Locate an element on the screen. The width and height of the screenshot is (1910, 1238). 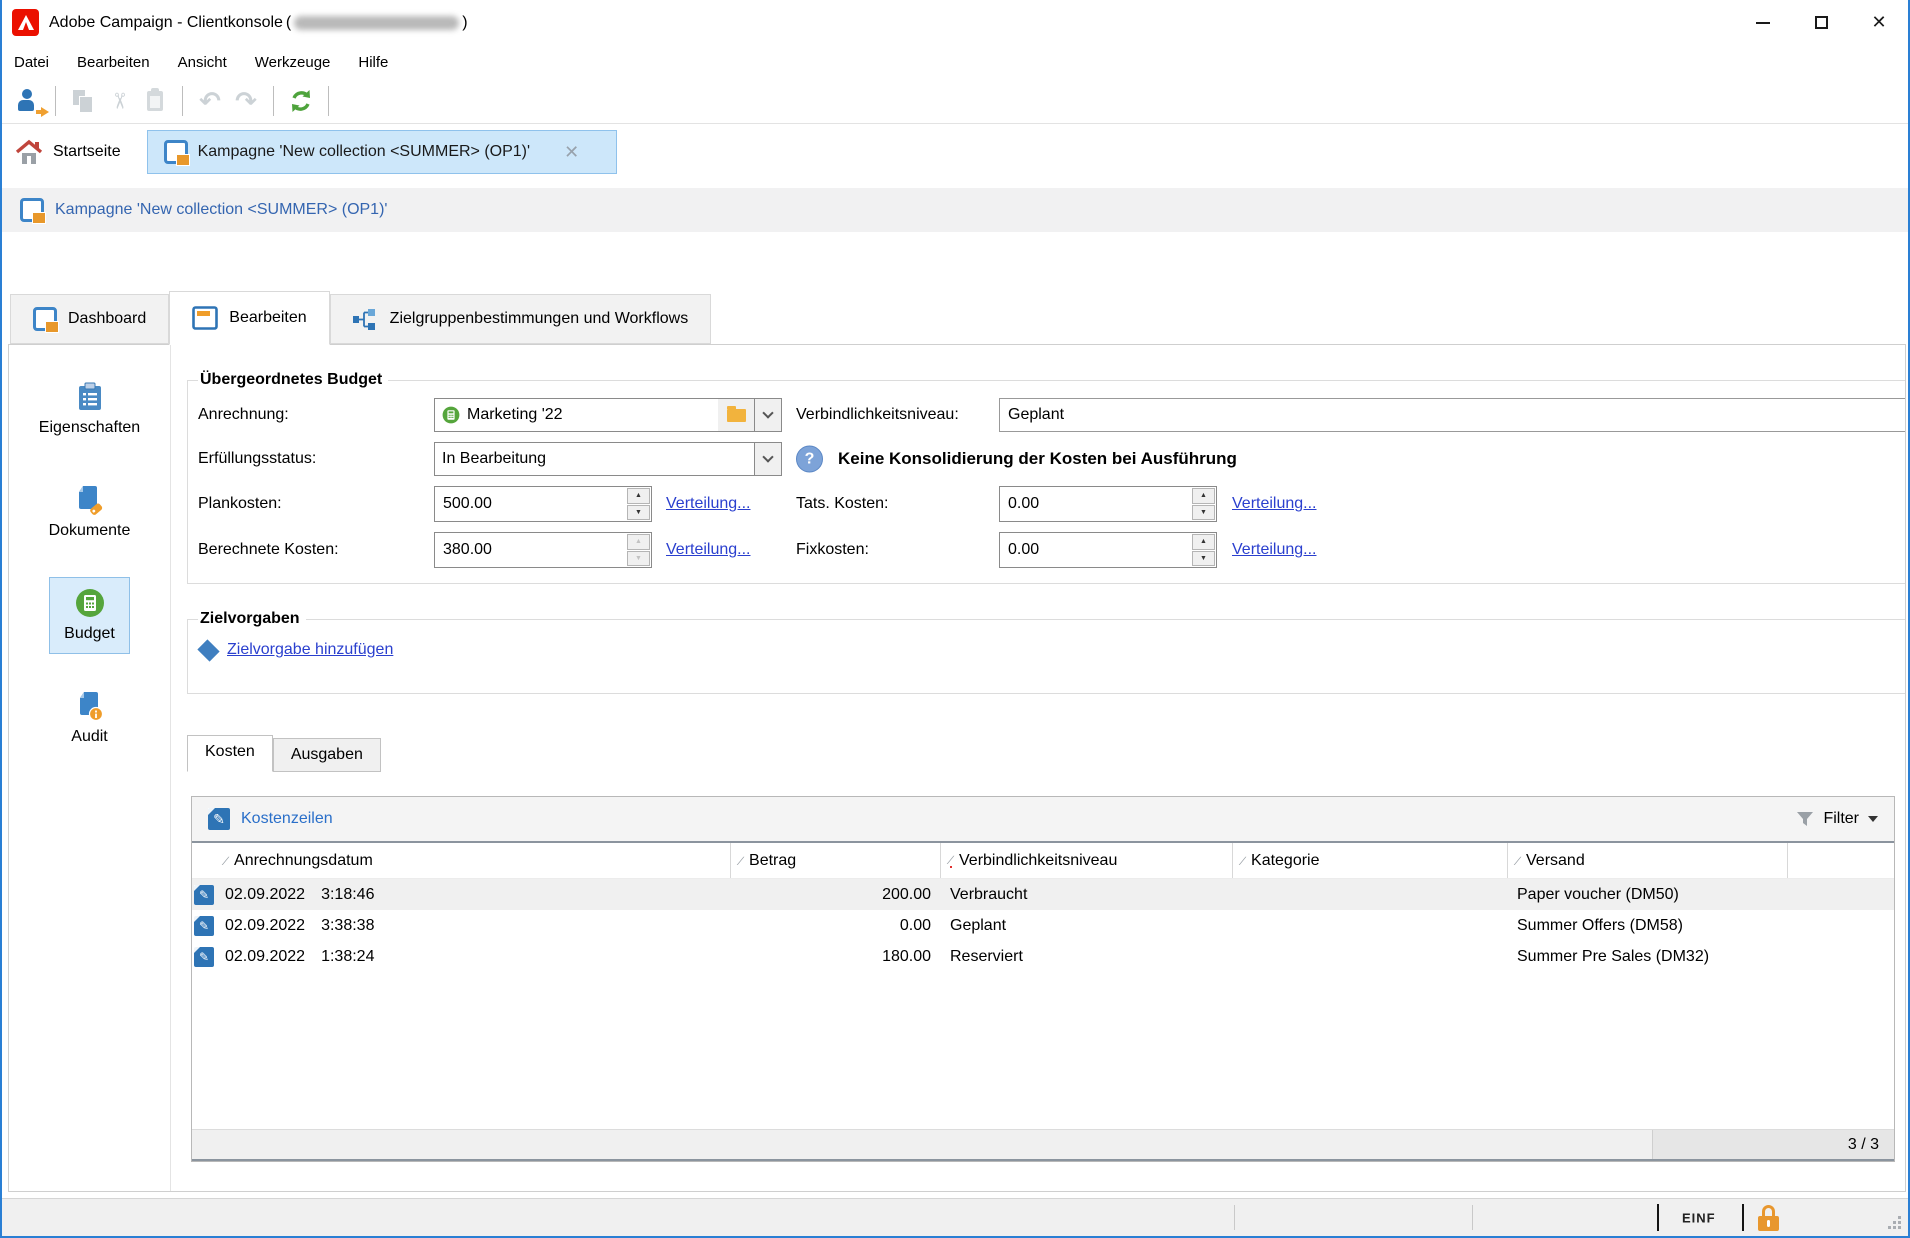
sidebar-item-eigenschaften: Eigenschaften is located at coordinates (89, 409).